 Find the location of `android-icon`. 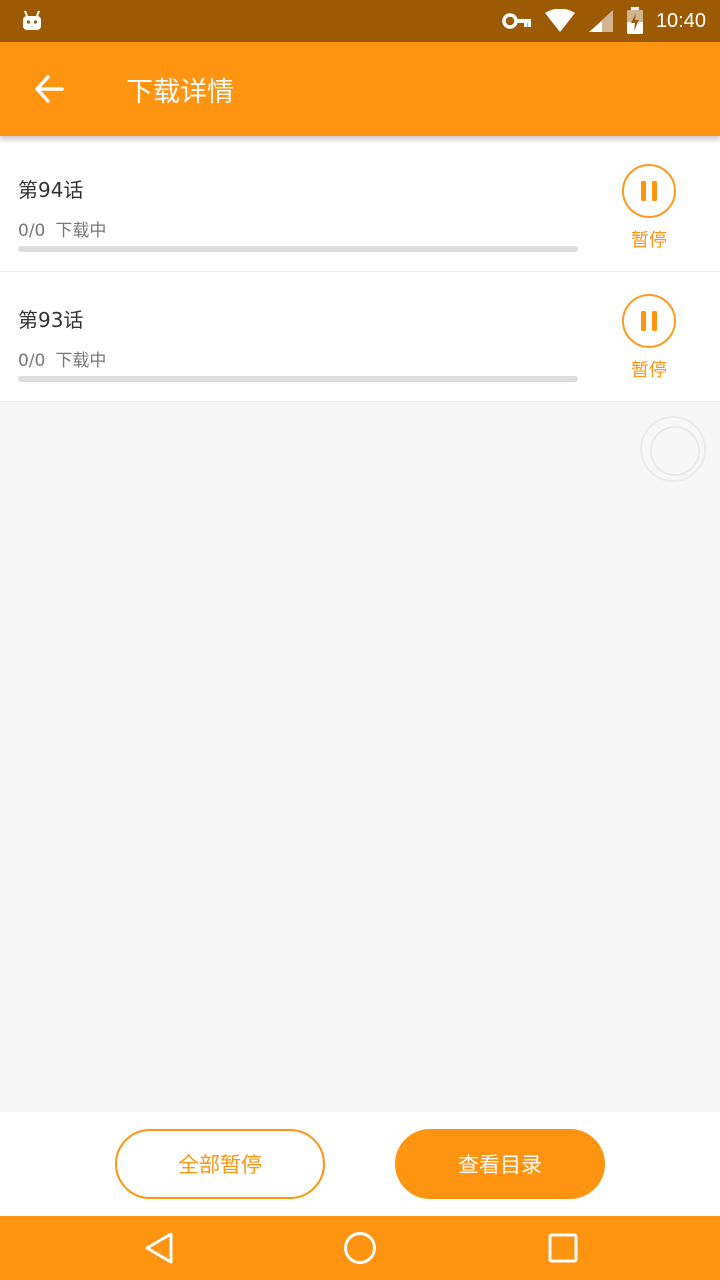

android-icon is located at coordinates (32, 20).